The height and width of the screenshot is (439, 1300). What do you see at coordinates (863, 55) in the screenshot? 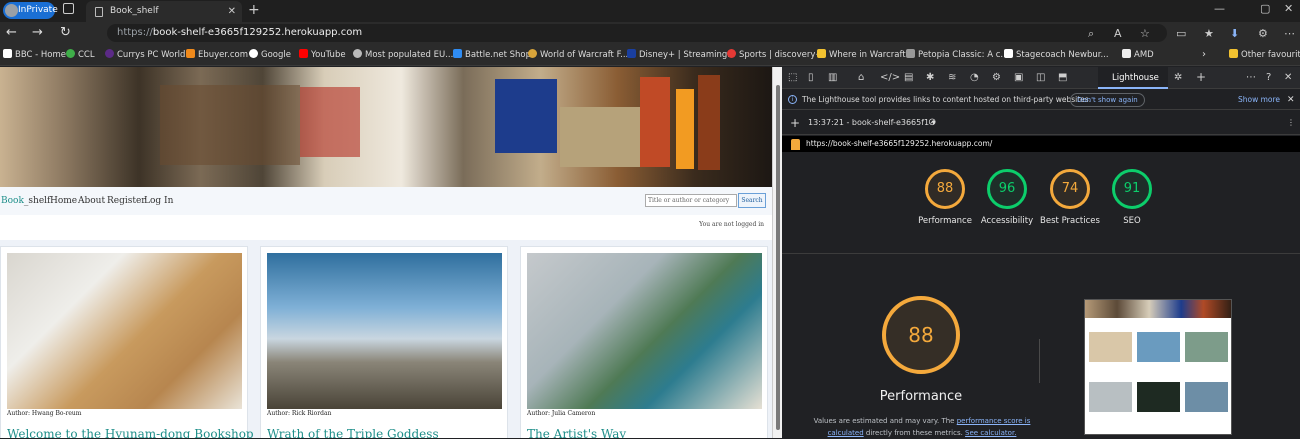
I see `bookmark-where-in-warcraft: Where in Warcraft?` at bounding box center [863, 55].